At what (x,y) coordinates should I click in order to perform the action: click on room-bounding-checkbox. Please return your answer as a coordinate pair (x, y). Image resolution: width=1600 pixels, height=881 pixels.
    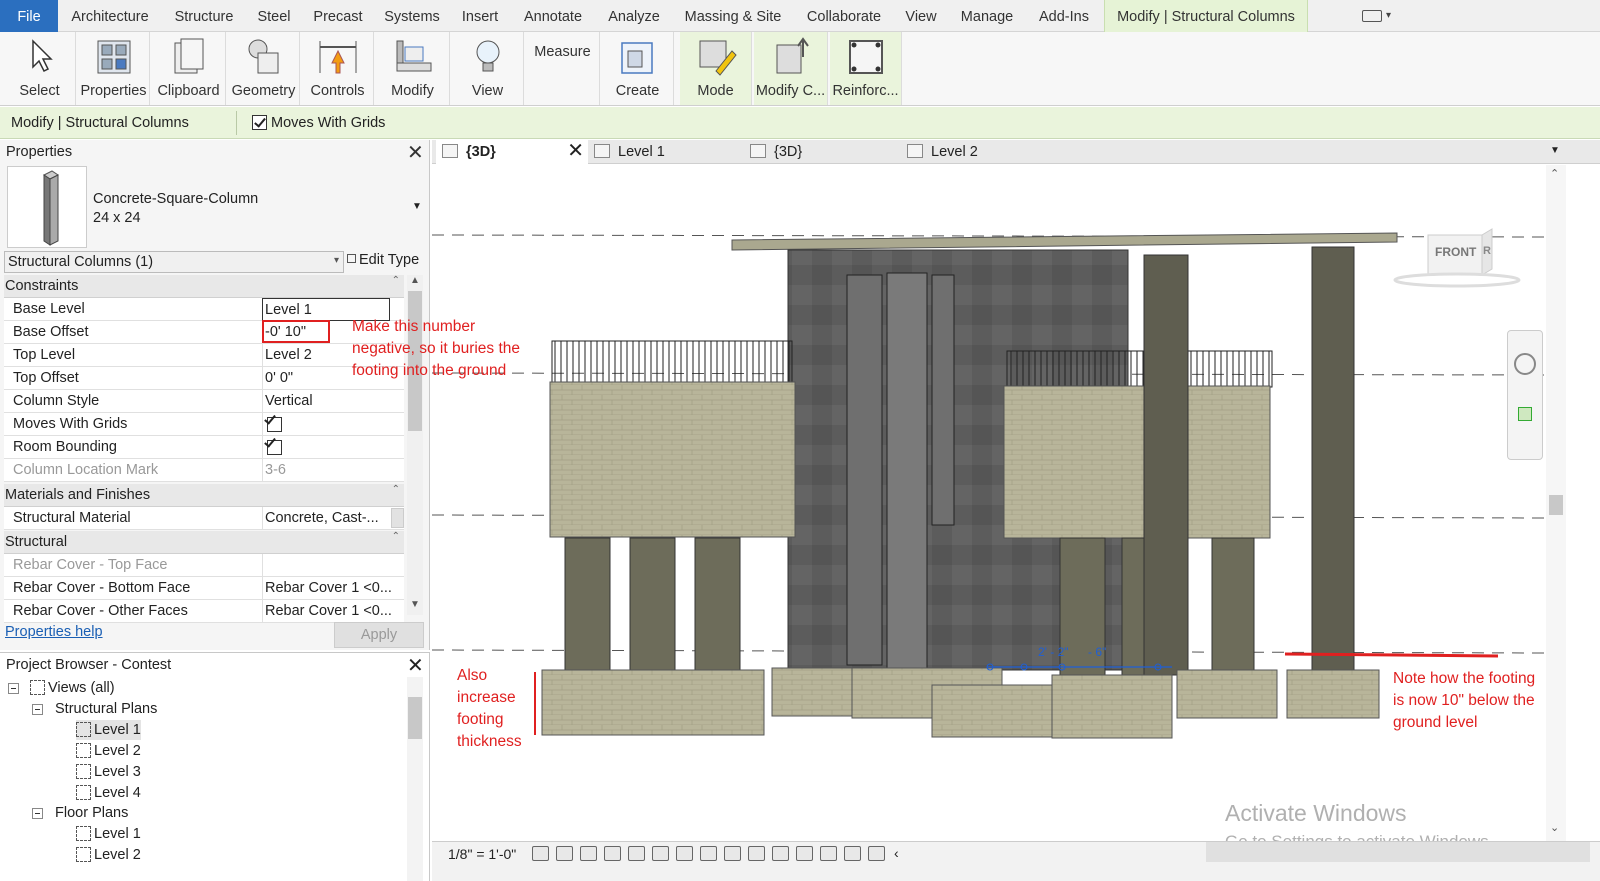
    Looking at the image, I should click on (274, 447).